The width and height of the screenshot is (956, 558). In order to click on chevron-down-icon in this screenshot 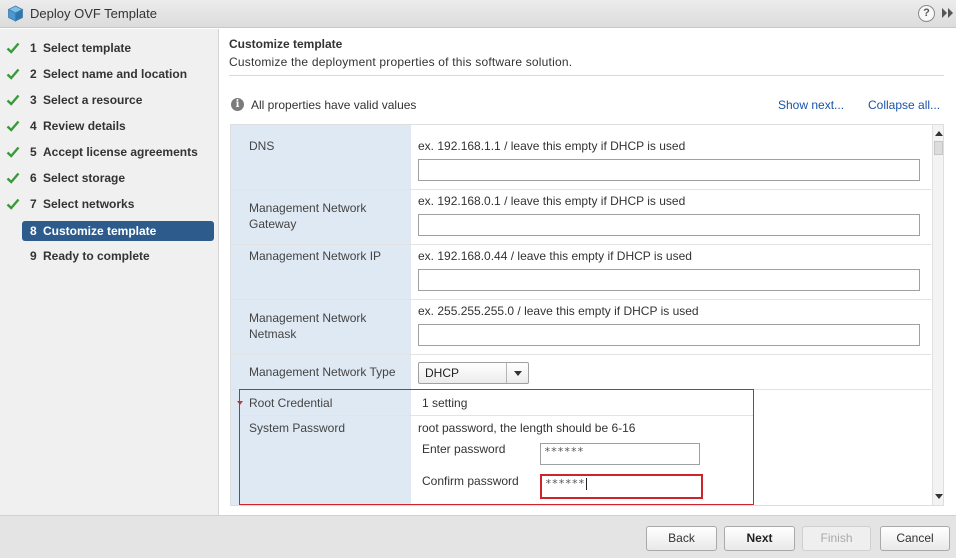, I will do `click(517, 373)`.